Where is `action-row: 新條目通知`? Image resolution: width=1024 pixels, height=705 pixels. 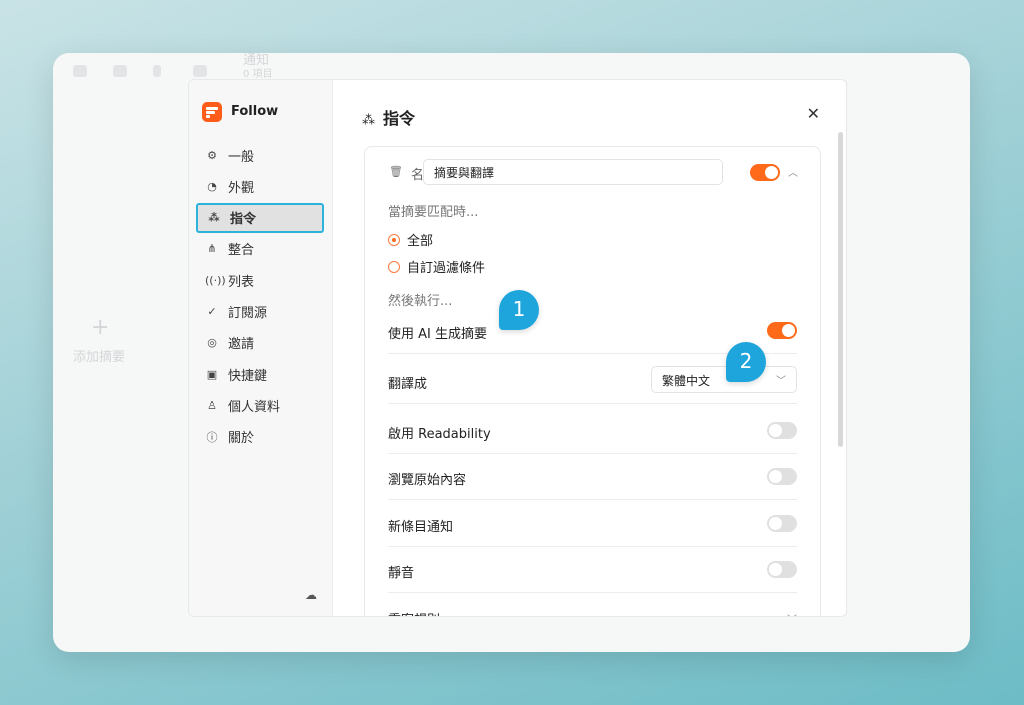
action-row: 新條目通知 is located at coordinates (592, 525).